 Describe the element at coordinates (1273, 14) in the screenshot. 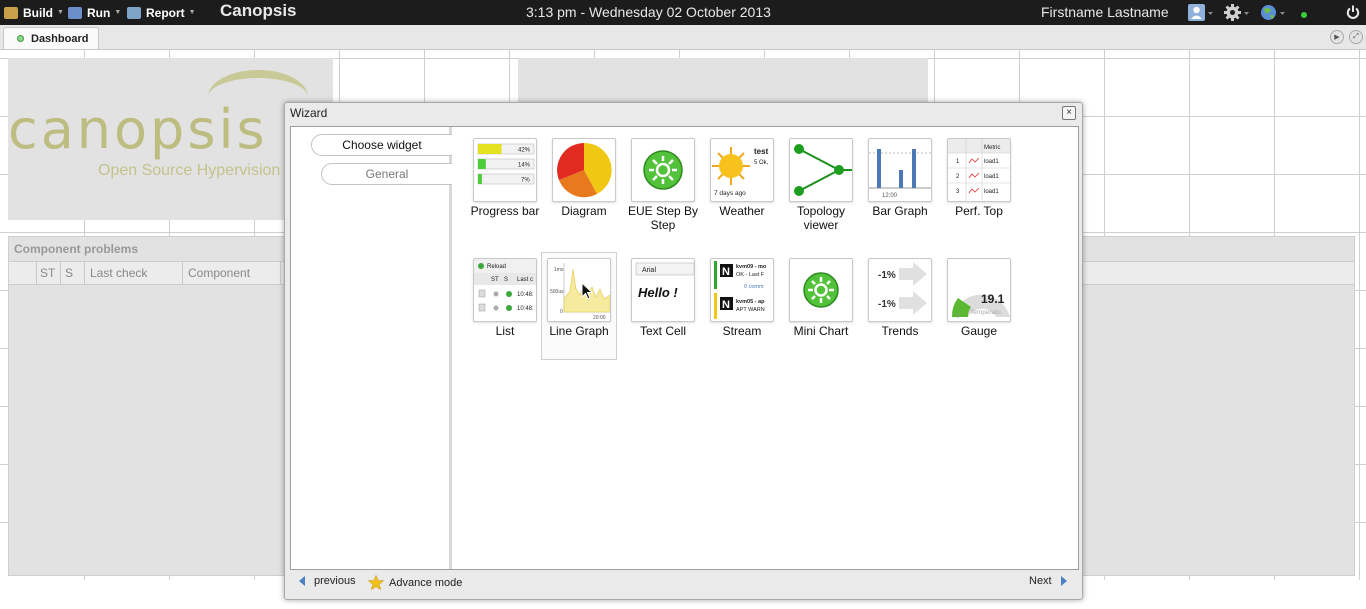

I see `globe-icon` at that location.